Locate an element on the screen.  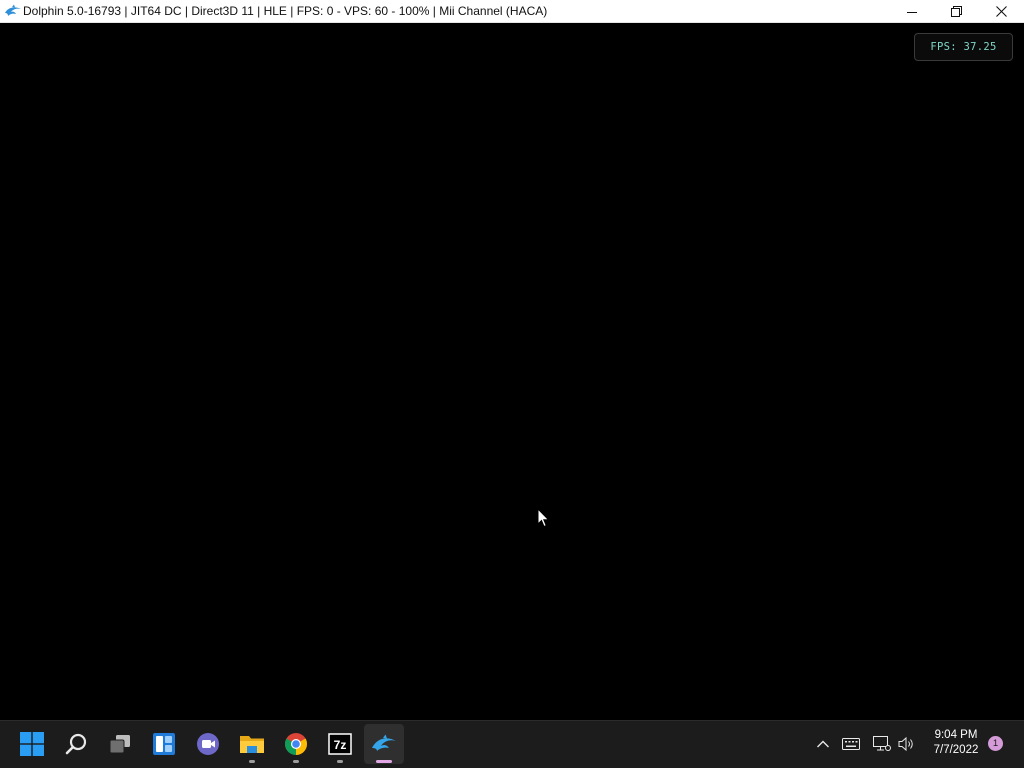
teams-chat-icon is located at coordinates (208, 744).